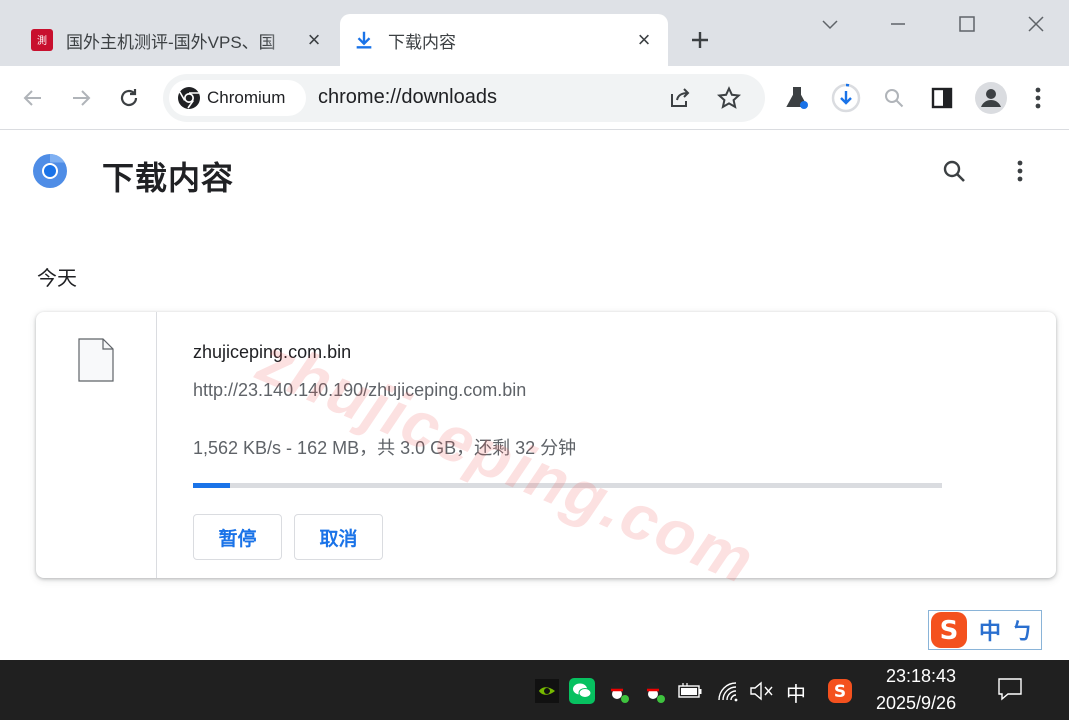 This screenshot has height=720, width=1069. I want to click on flask-icon, so click(797, 98).